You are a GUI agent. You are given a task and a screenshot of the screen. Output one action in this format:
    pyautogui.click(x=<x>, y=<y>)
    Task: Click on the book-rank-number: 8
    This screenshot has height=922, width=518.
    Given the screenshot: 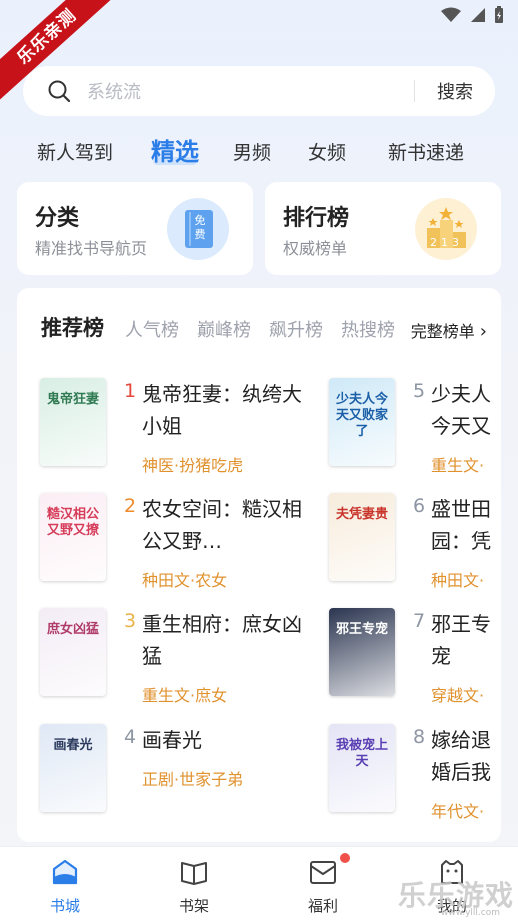 What is the action you would take?
    pyautogui.click(x=419, y=737)
    